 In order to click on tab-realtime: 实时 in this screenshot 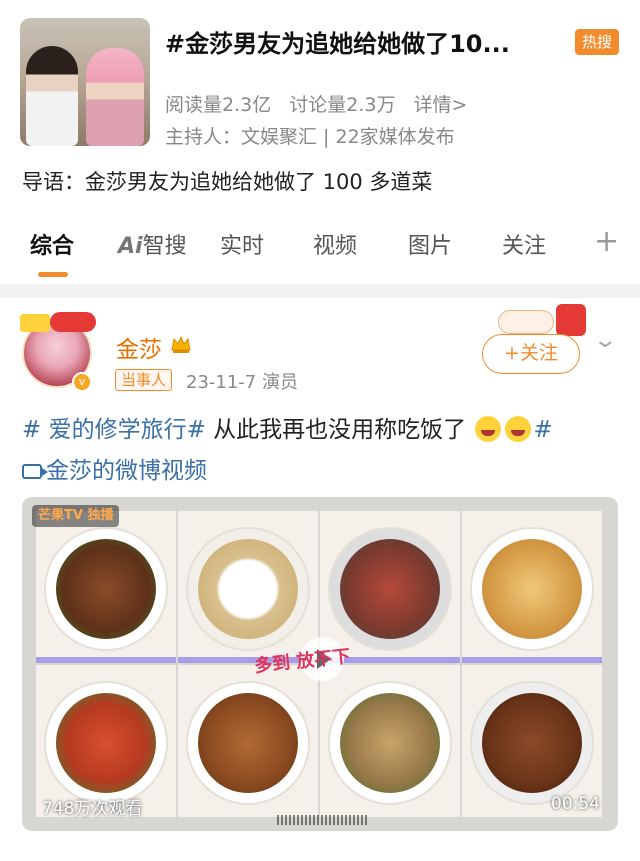, I will do `click(242, 244)`.